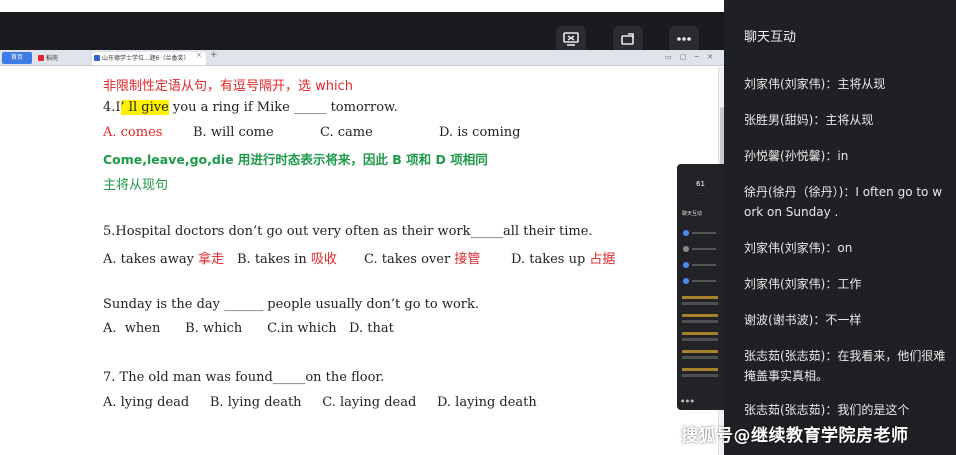 The width and height of the screenshot is (956, 455). I want to click on highlighted-text: ’ ll give, so click(144, 107).